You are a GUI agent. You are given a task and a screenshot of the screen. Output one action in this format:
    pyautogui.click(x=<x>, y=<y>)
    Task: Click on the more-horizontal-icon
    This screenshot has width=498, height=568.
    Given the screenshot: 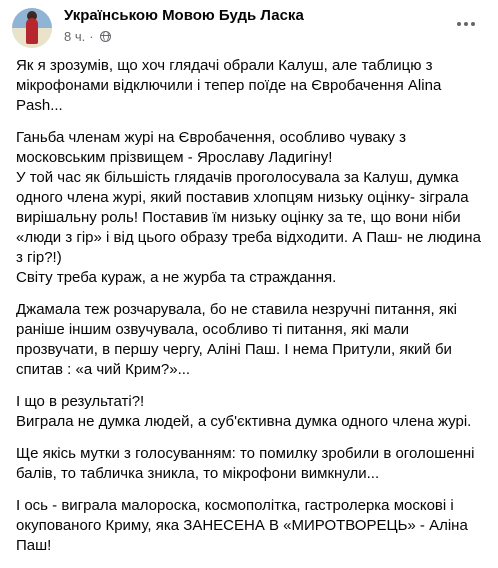 What is the action you would take?
    pyautogui.click(x=459, y=24)
    